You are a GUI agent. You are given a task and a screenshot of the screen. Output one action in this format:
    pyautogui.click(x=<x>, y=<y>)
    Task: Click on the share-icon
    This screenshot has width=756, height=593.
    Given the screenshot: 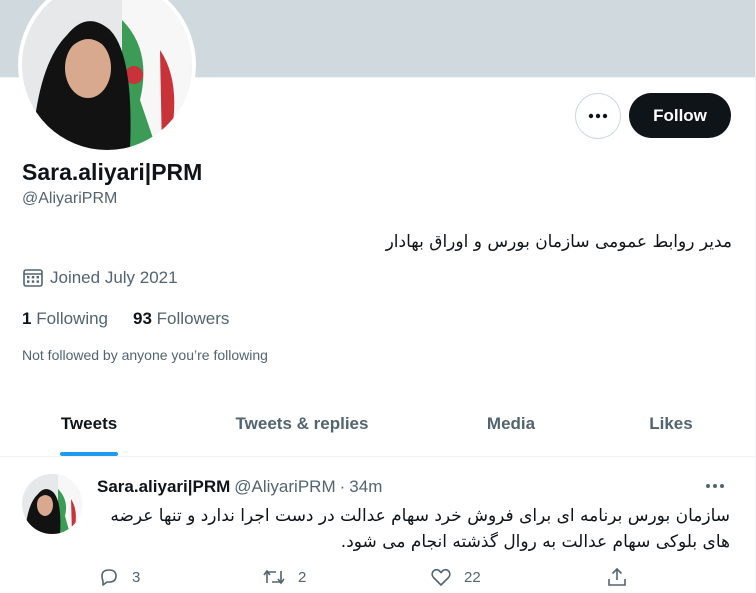 What is the action you would take?
    pyautogui.click(x=617, y=576)
    